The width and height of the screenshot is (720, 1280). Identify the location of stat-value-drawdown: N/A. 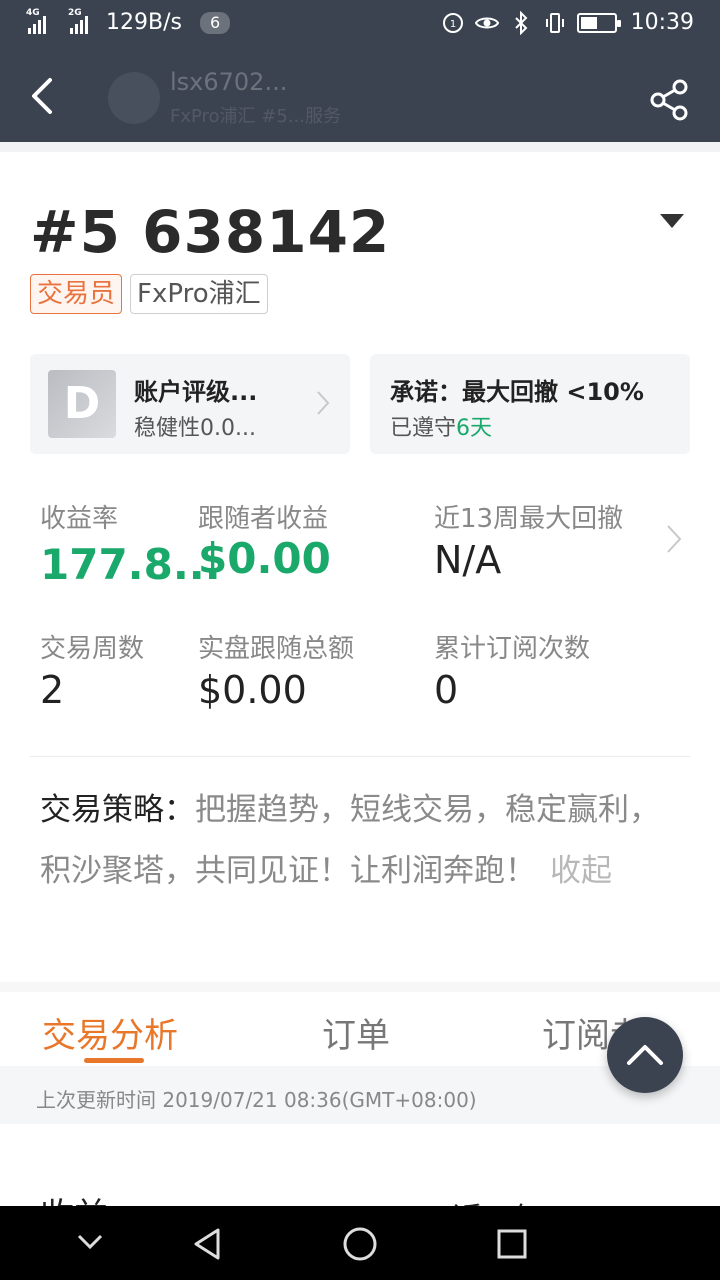
(468, 560).